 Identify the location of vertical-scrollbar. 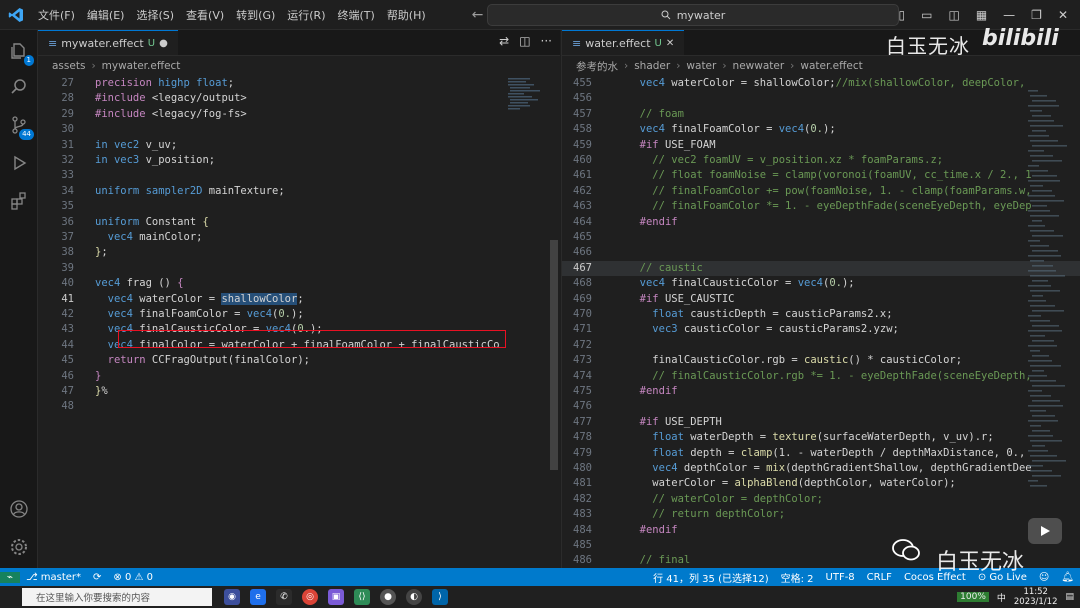
(554, 322).